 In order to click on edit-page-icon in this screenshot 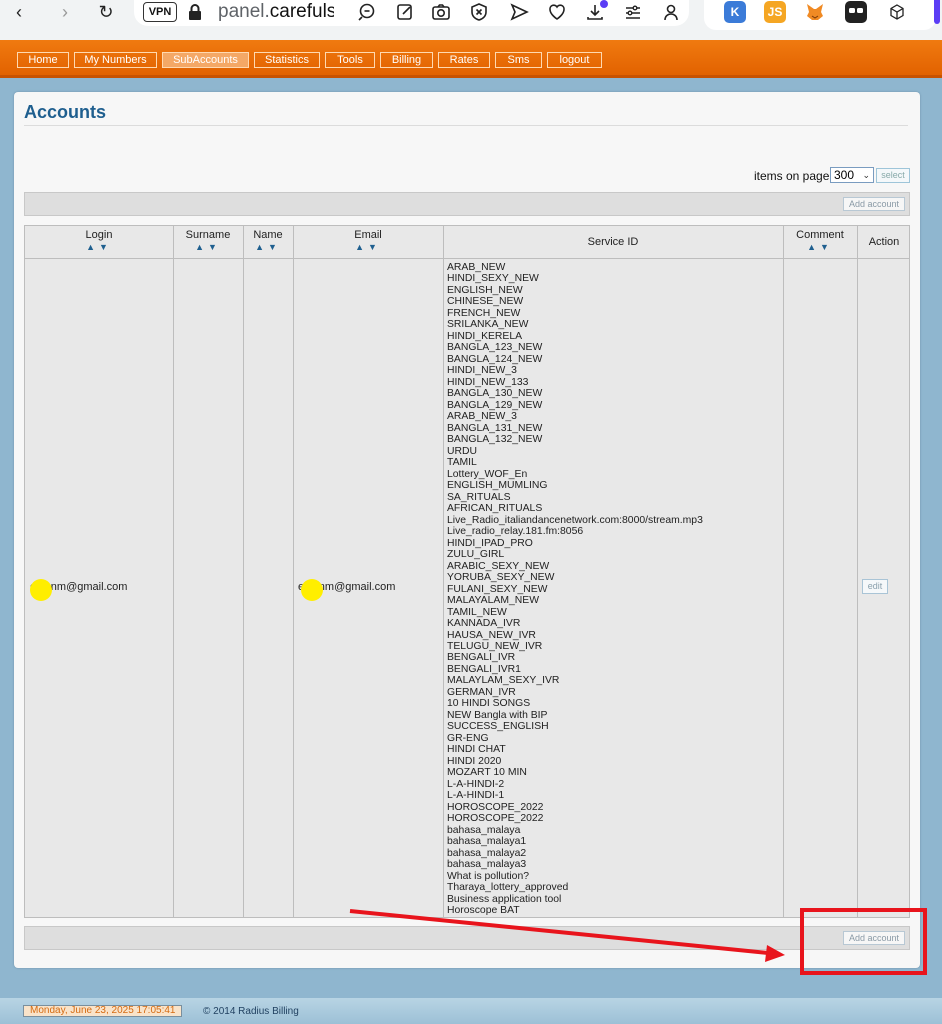, I will do `click(405, 12)`.